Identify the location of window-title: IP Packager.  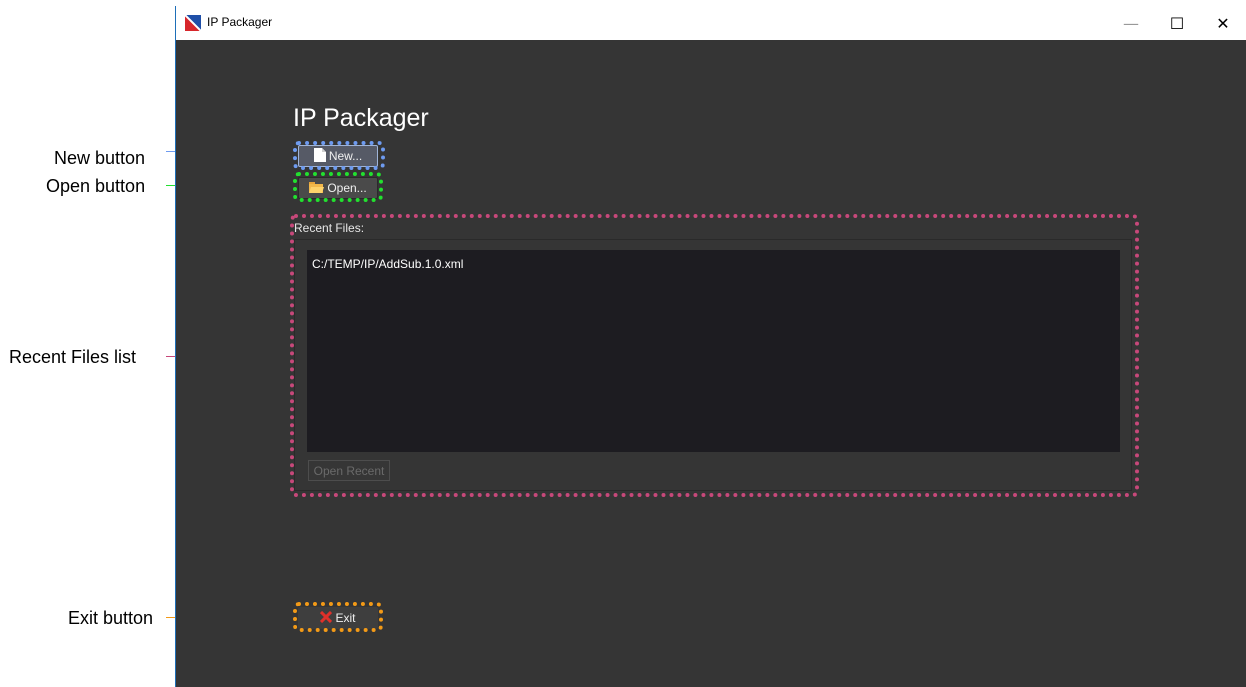
(240, 22).